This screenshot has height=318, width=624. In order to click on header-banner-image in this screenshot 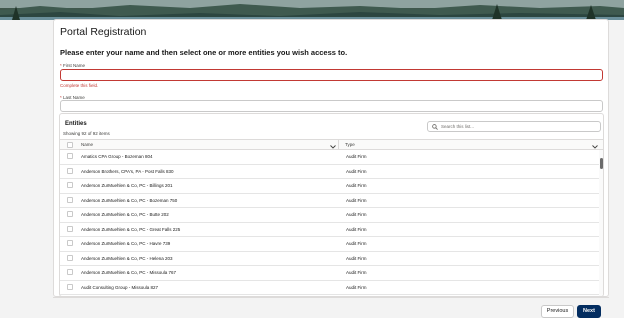, I will do `click(312, 10)`.